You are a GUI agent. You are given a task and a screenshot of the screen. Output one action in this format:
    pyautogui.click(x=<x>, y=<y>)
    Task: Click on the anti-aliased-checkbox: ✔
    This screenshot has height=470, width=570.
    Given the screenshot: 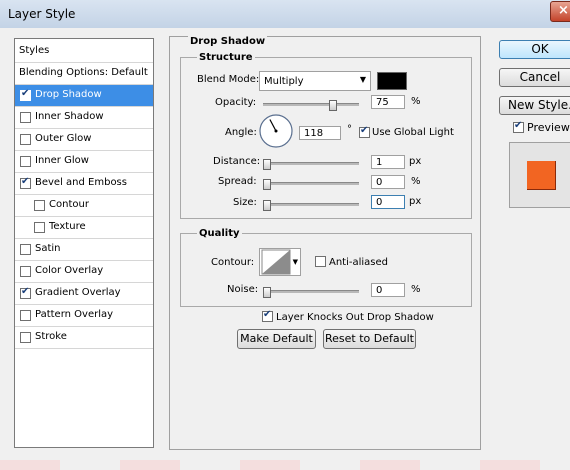 What is the action you would take?
    pyautogui.click(x=320, y=261)
    